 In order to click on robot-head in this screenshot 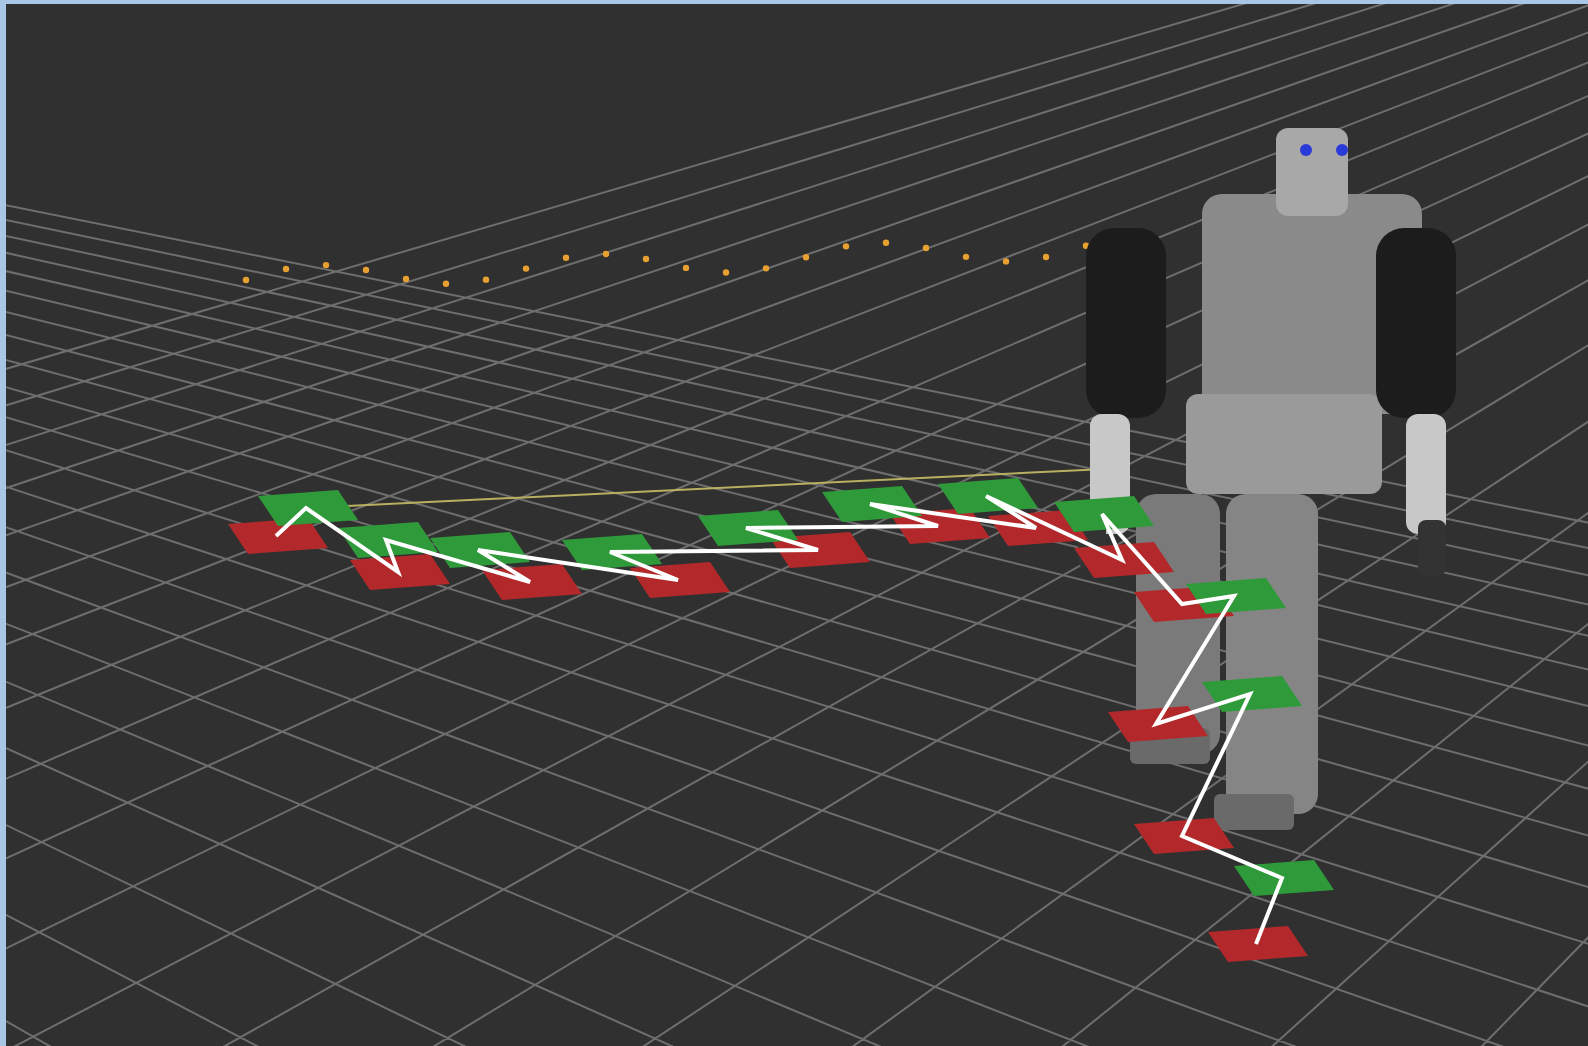, I will do `click(1312, 172)`.